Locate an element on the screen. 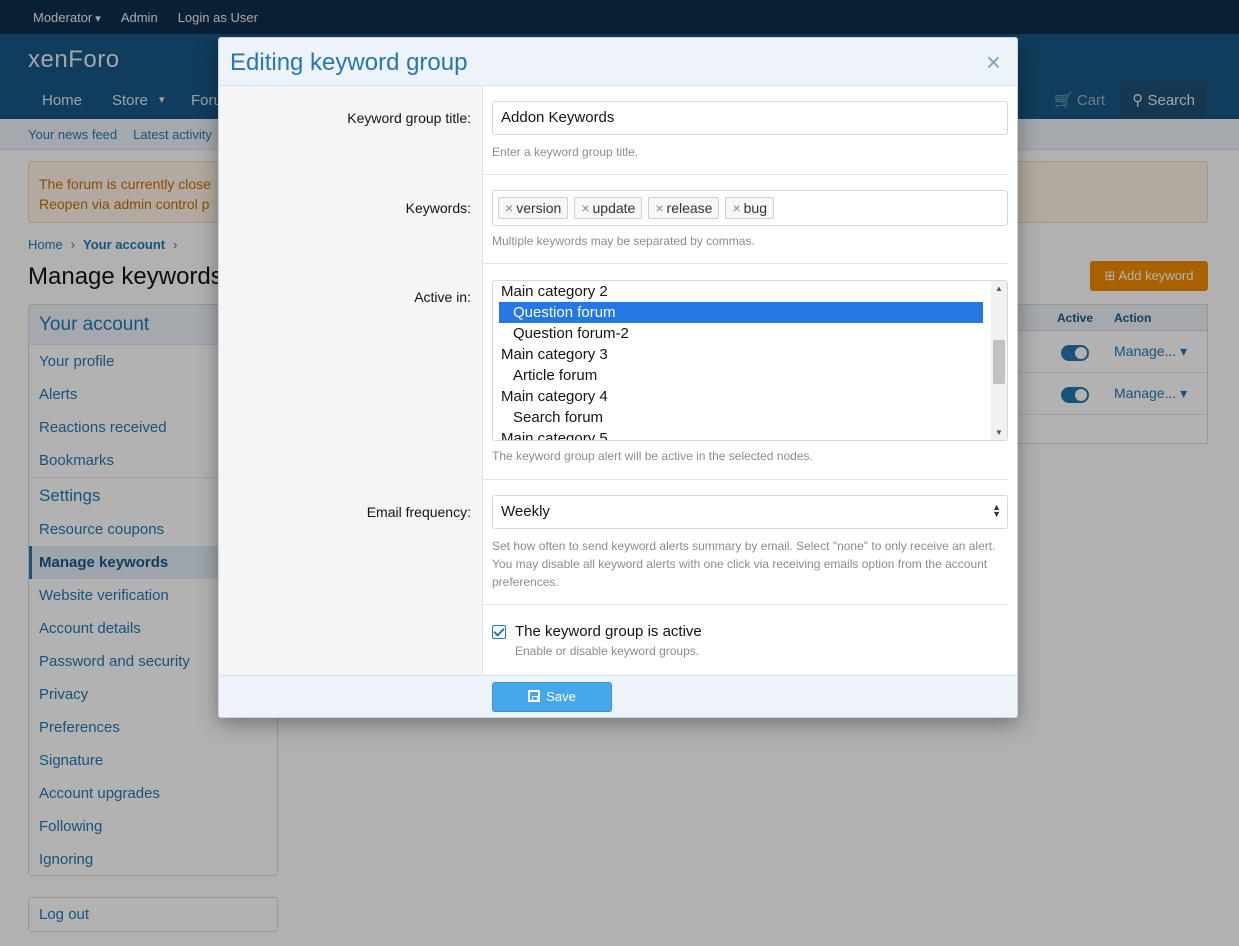 The width and height of the screenshot is (1239, 946). dialog-title: Editing keyword group is located at coordinates (349, 62).